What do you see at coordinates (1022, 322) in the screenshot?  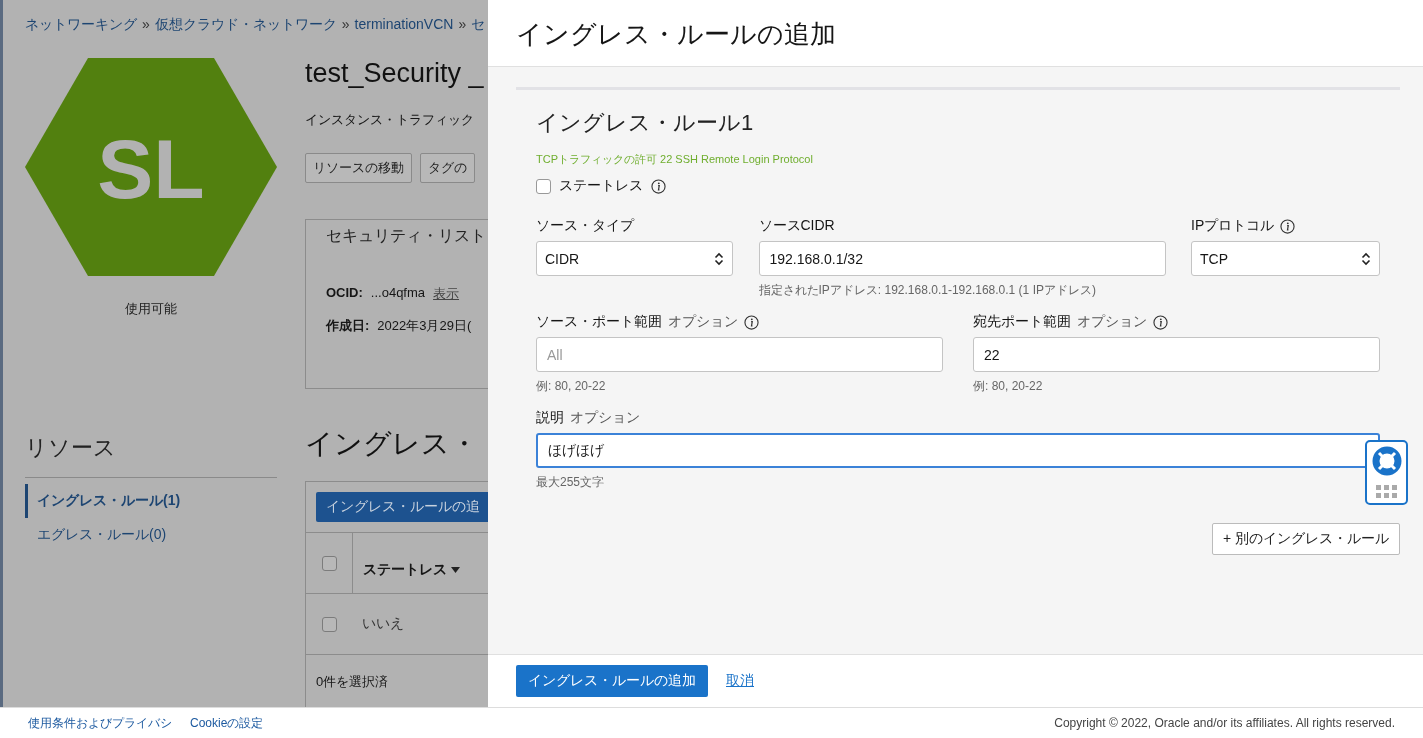 I see `field-label: 宛先ポート範囲` at bounding box center [1022, 322].